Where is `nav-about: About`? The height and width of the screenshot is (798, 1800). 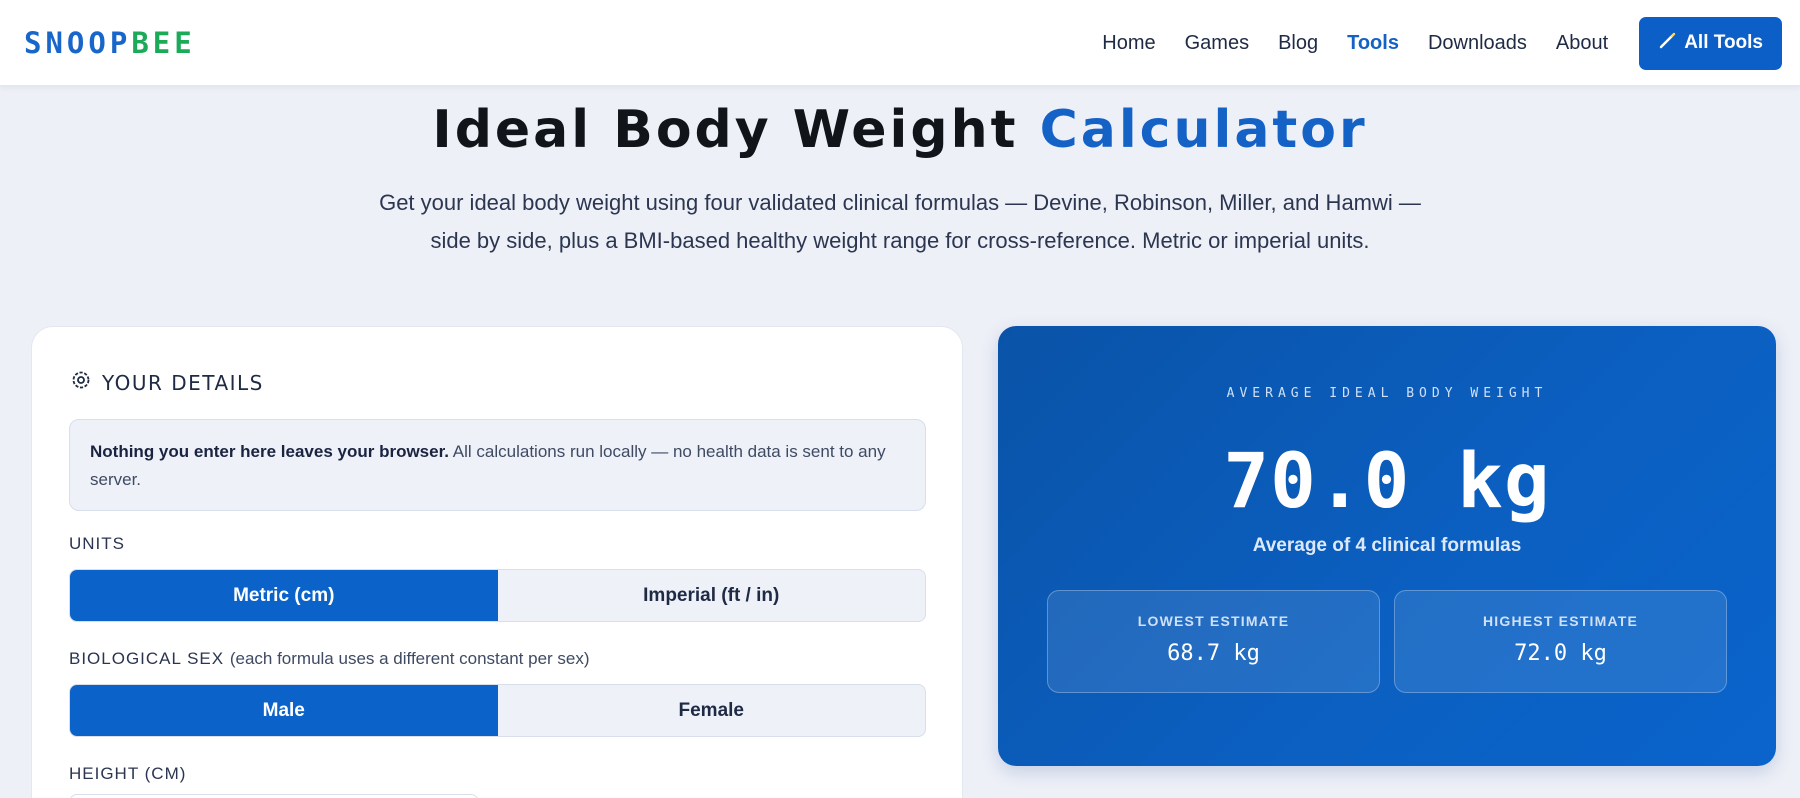 nav-about: About is located at coordinates (1582, 43).